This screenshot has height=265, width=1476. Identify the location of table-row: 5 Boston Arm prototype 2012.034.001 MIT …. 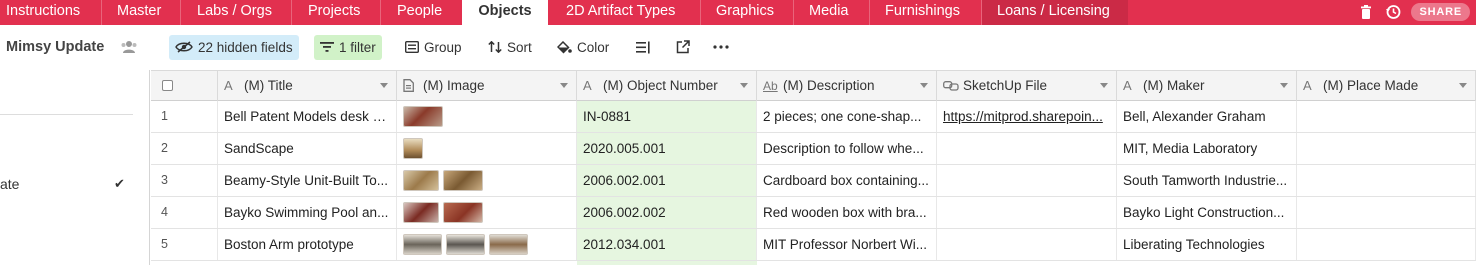
(813, 245).